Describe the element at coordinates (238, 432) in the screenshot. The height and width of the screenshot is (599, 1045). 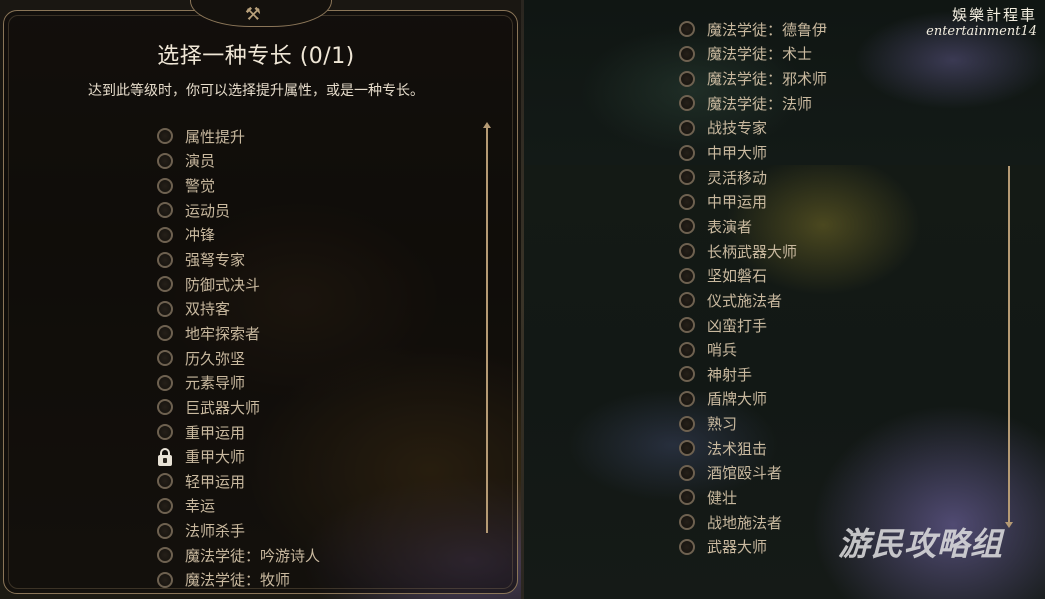
I see `feat-option: 重甲运用` at that location.